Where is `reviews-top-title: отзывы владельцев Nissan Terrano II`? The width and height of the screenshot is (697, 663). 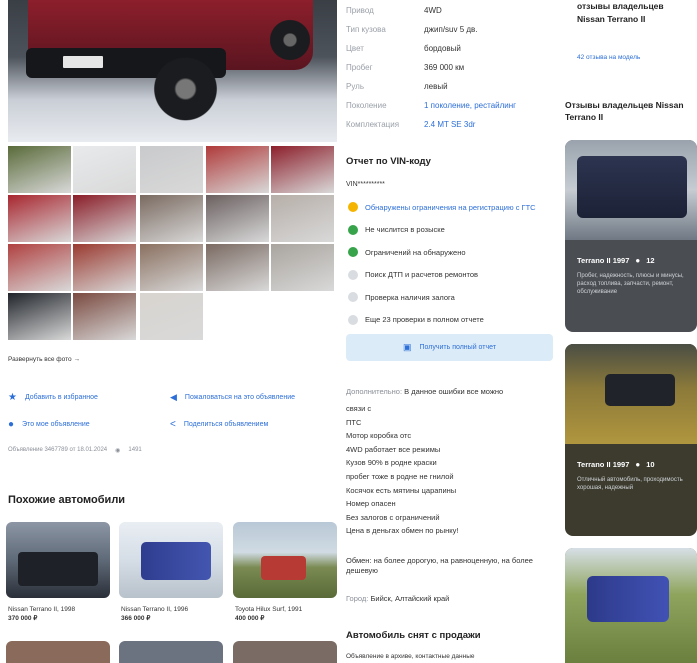
reviews-top-title: отзывы владельцев Nissan Terrano II is located at coordinates (634, 13).